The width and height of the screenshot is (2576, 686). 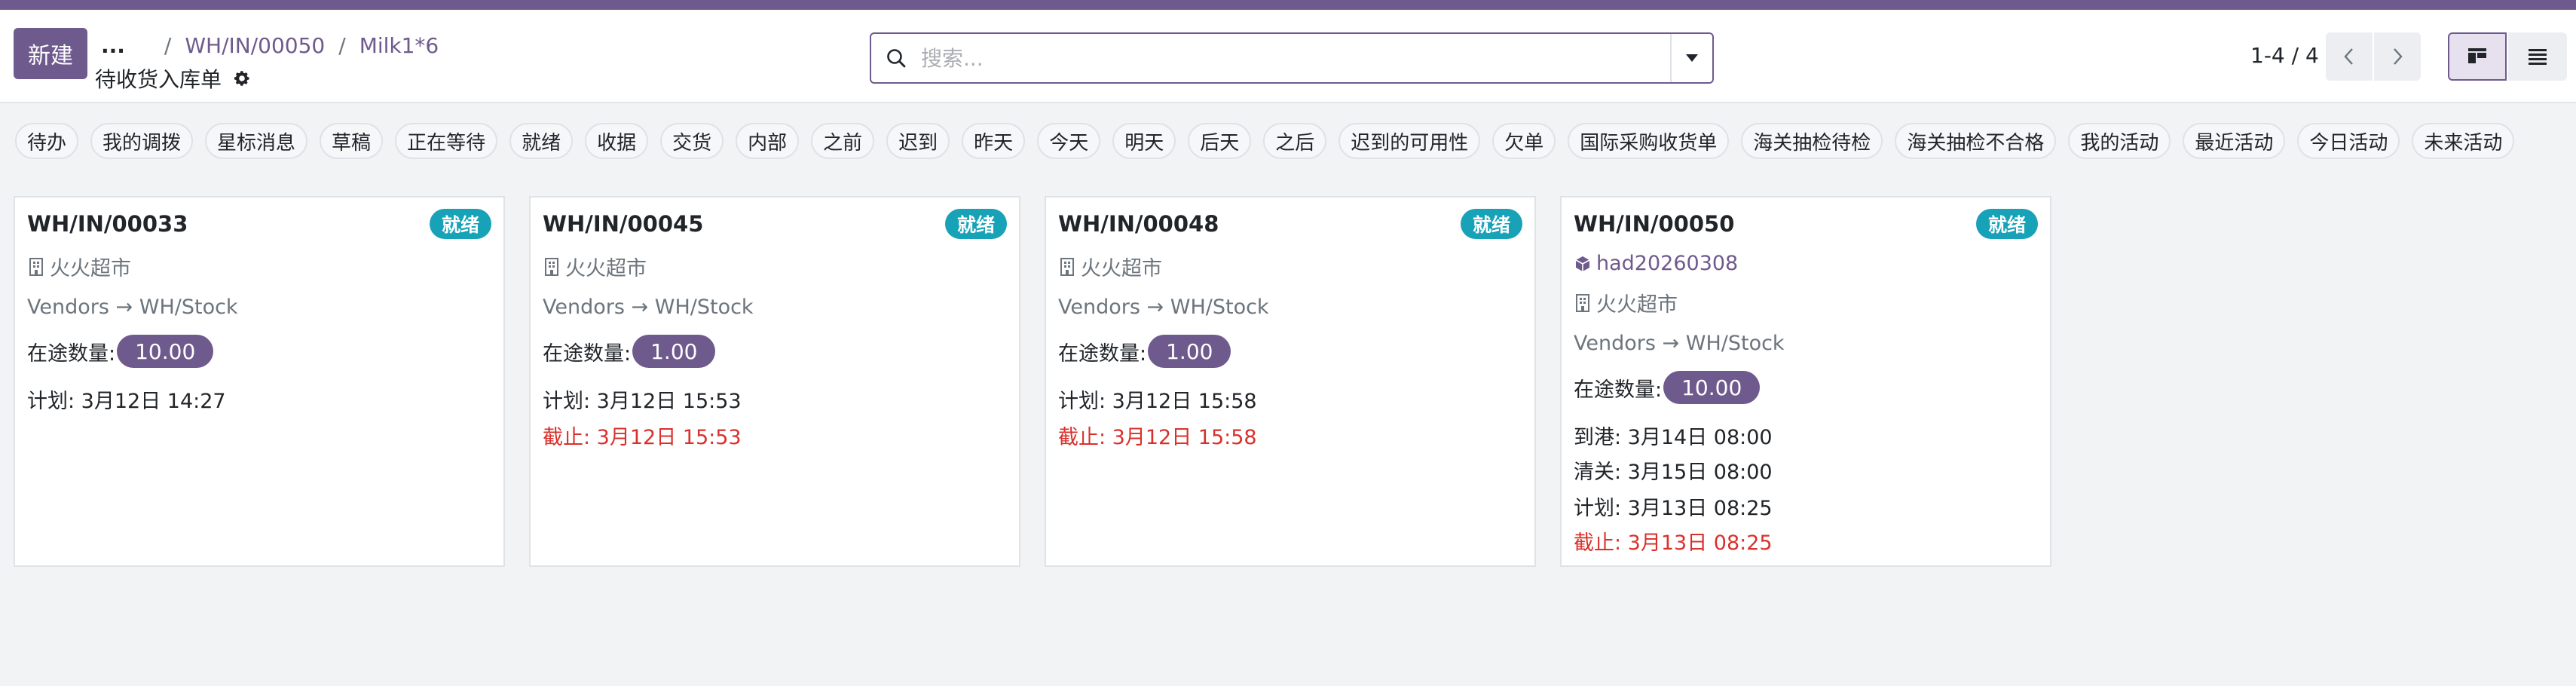 I want to click on page-title: 待收货入库单, so click(x=158, y=79).